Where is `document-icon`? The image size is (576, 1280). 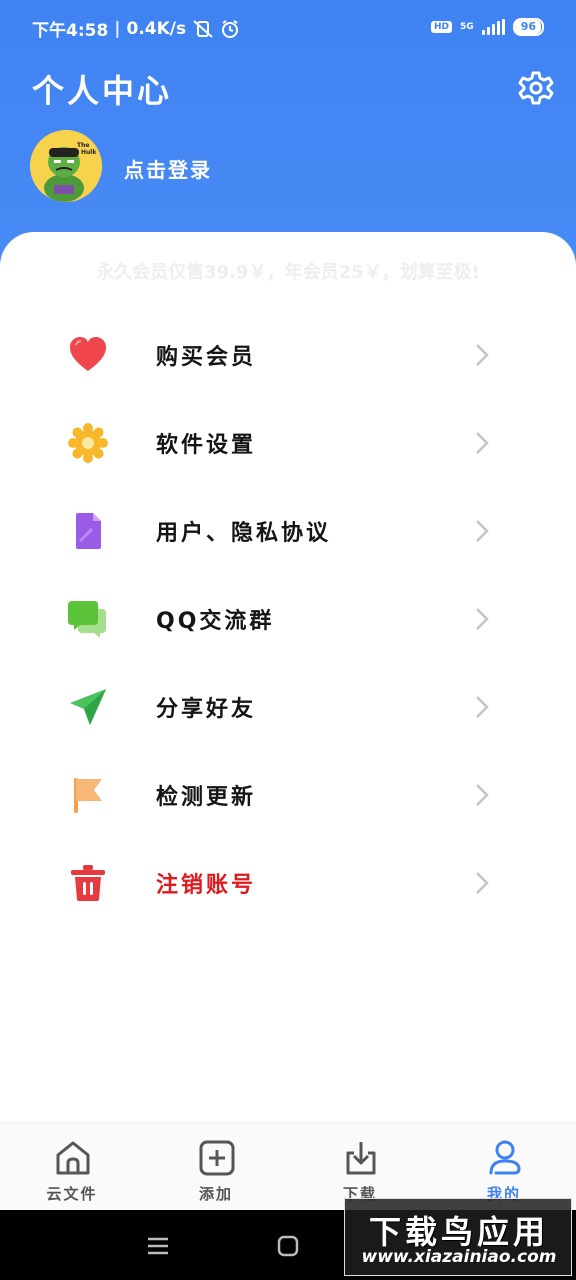 document-icon is located at coordinates (88, 531).